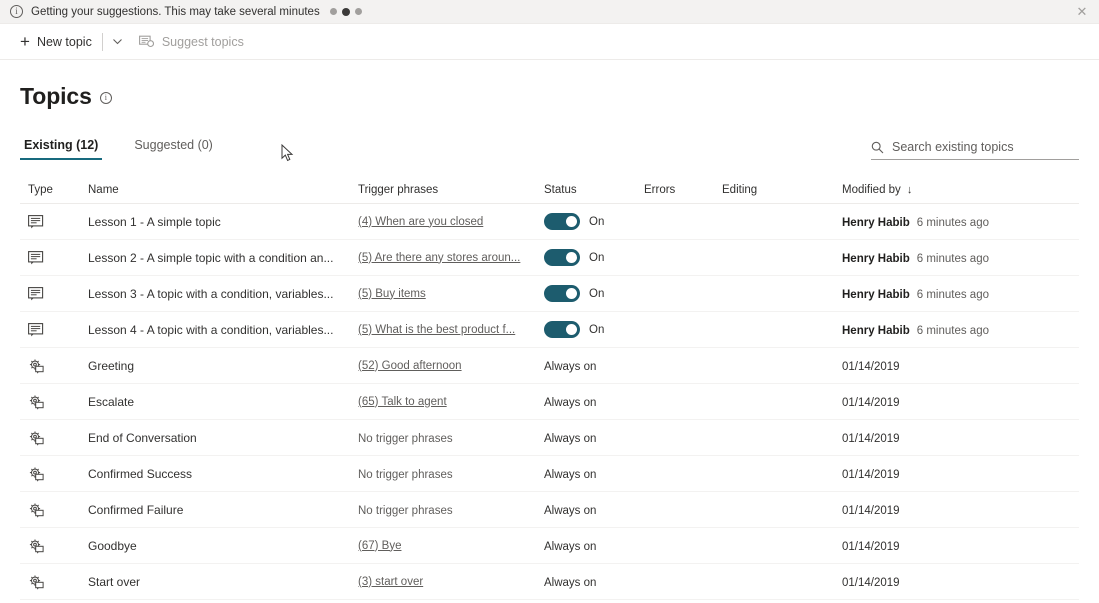  What do you see at coordinates (25, 41) in the screenshot?
I see `plus-icon: +` at bounding box center [25, 41].